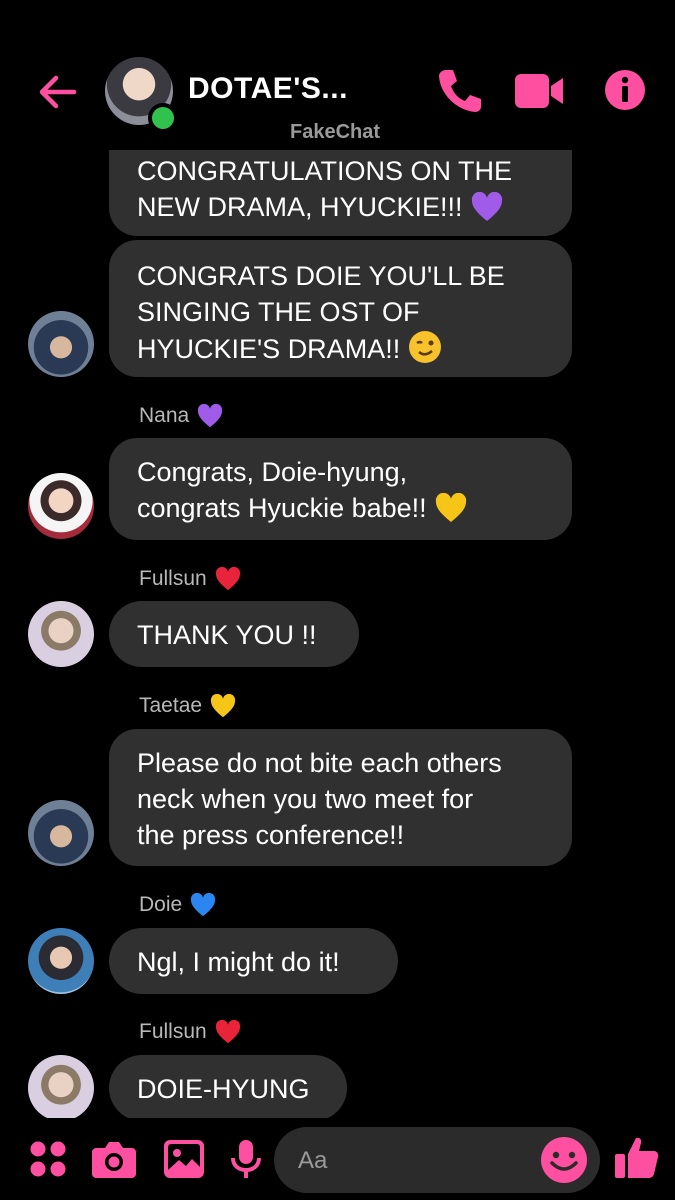 Image resolution: width=675 pixels, height=1200 pixels. I want to click on message-composer, so click(437, 1160).